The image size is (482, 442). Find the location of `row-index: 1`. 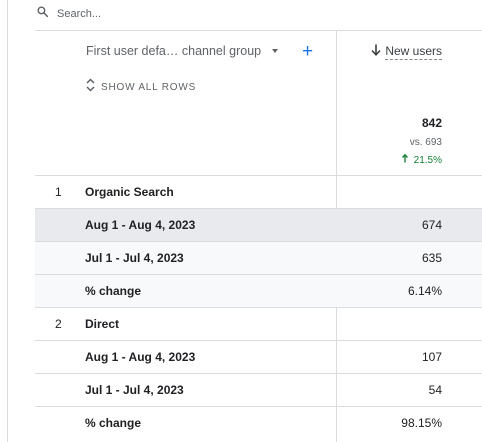

row-index: 1 is located at coordinates (58, 192).